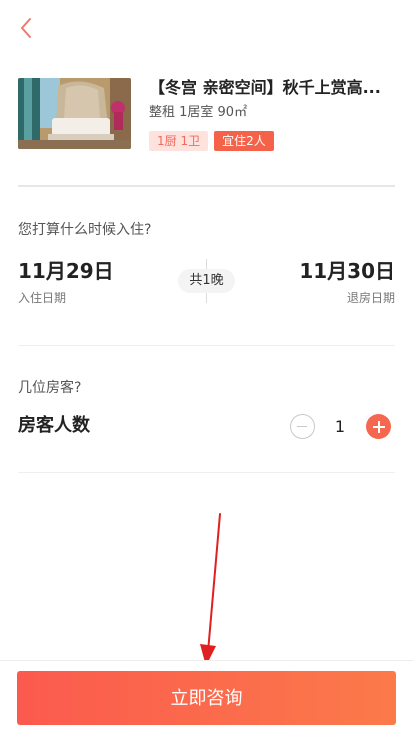 The width and height of the screenshot is (413, 734). Describe the element at coordinates (211, 141) in the screenshot. I see `listing-tags: 1厨 1卫 宜住2人` at that location.